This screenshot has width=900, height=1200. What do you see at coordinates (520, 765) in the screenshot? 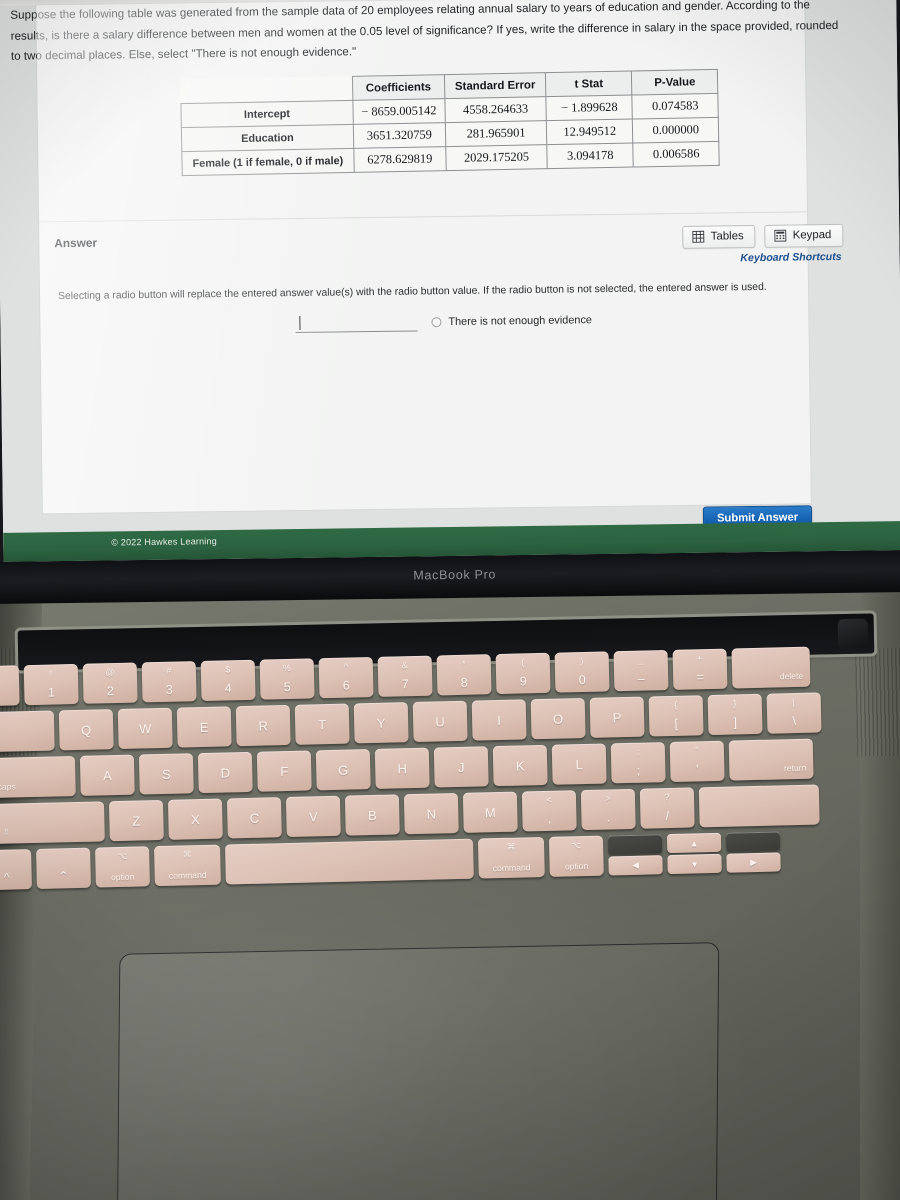
I see `key-k: K` at bounding box center [520, 765].